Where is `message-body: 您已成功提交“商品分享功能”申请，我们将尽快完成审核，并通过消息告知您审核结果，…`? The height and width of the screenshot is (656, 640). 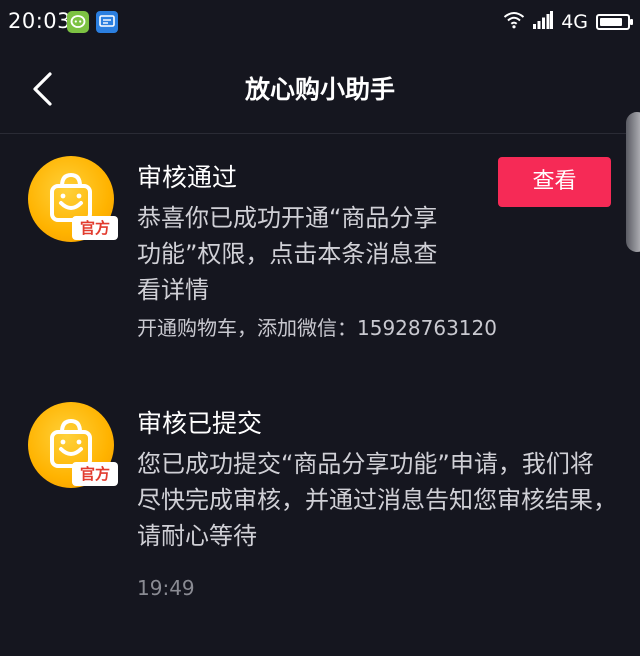
message-body: 您已成功提交“商品分享功能”申请，我们将尽快完成审核，并通过消息告知您审核结果，… is located at coordinates (377, 500).